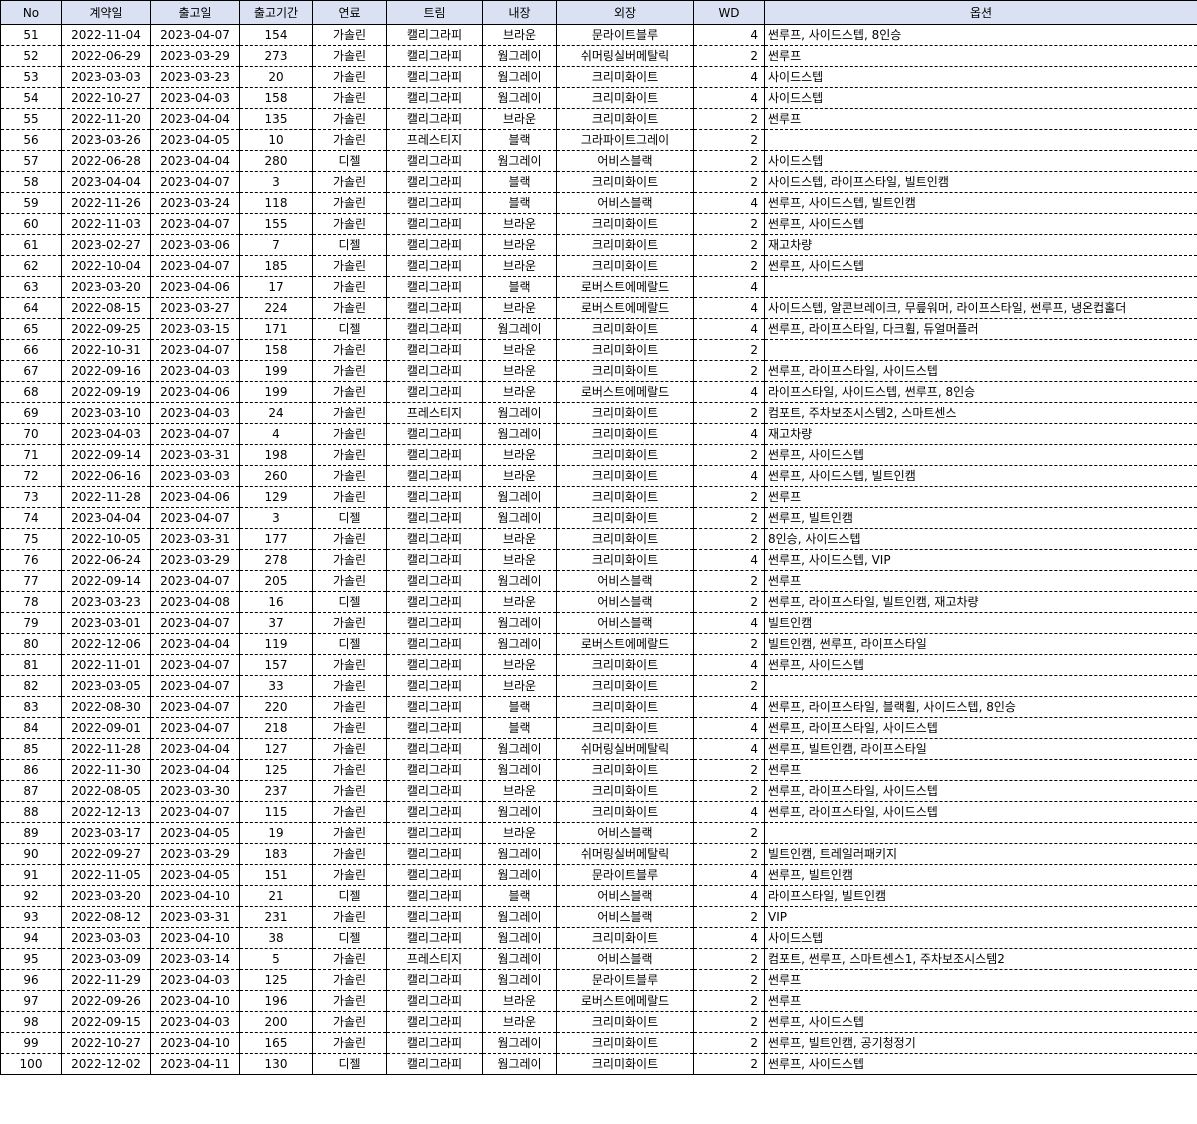 This screenshot has width=1197, height=1124. Describe the element at coordinates (276, 833) in the screenshot. I see `cell-release-period: 19` at that location.